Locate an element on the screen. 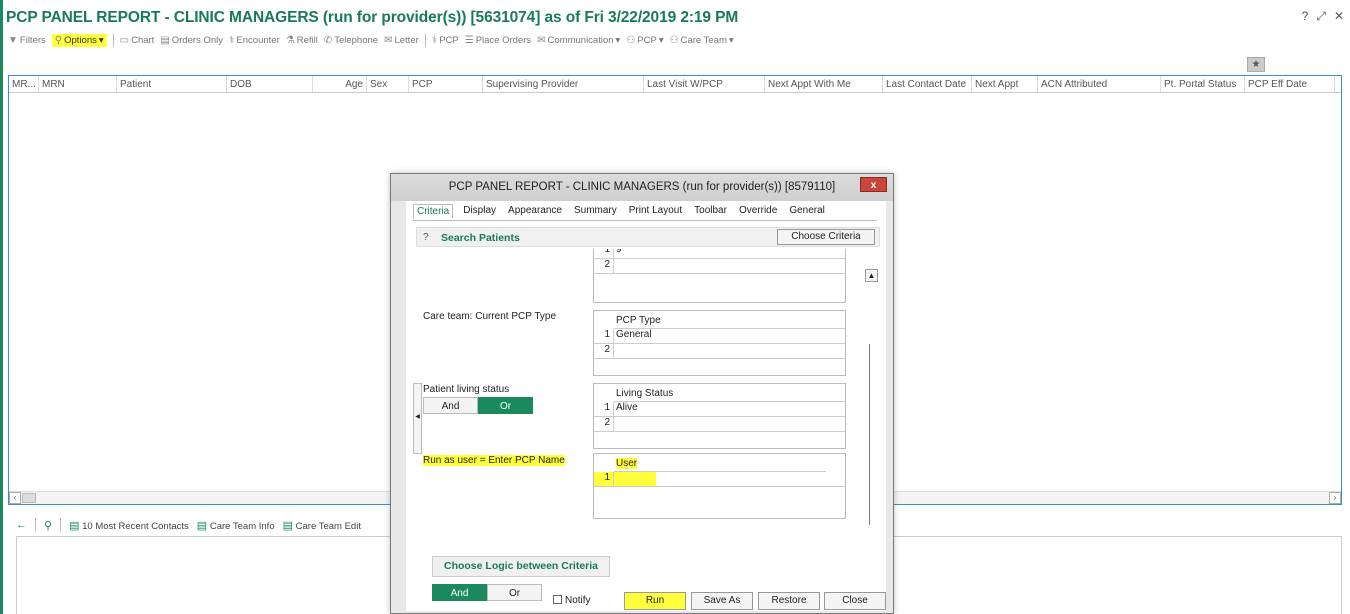  chart-label: Chart is located at coordinates (143, 40).